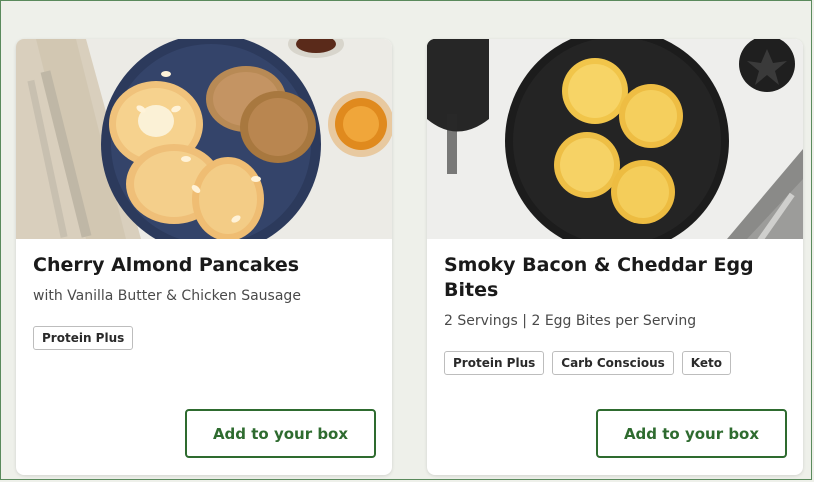 Image resolution: width=814 pixels, height=482 pixels. What do you see at coordinates (167, 296) in the screenshot?
I see `recipe-subtitle: with Vanilla Butter & Chicken Sausage` at bounding box center [167, 296].